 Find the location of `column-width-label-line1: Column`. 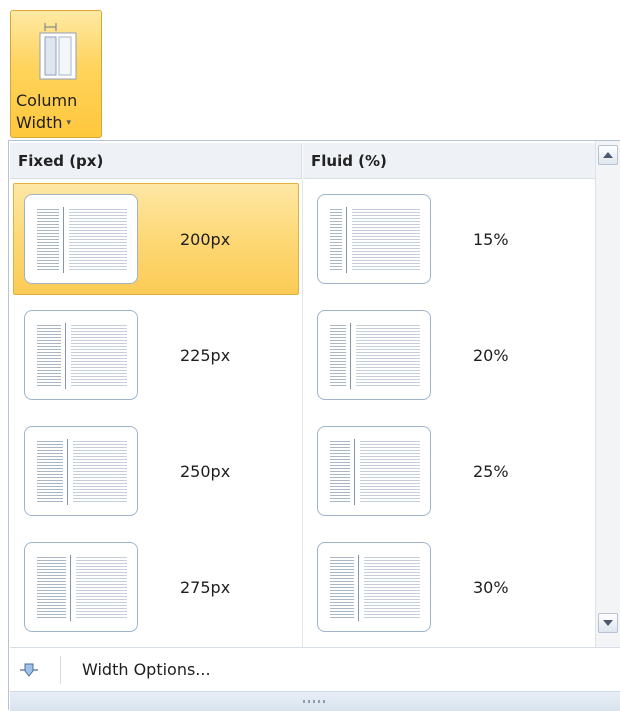

column-width-label-line1: Column is located at coordinates (47, 100).